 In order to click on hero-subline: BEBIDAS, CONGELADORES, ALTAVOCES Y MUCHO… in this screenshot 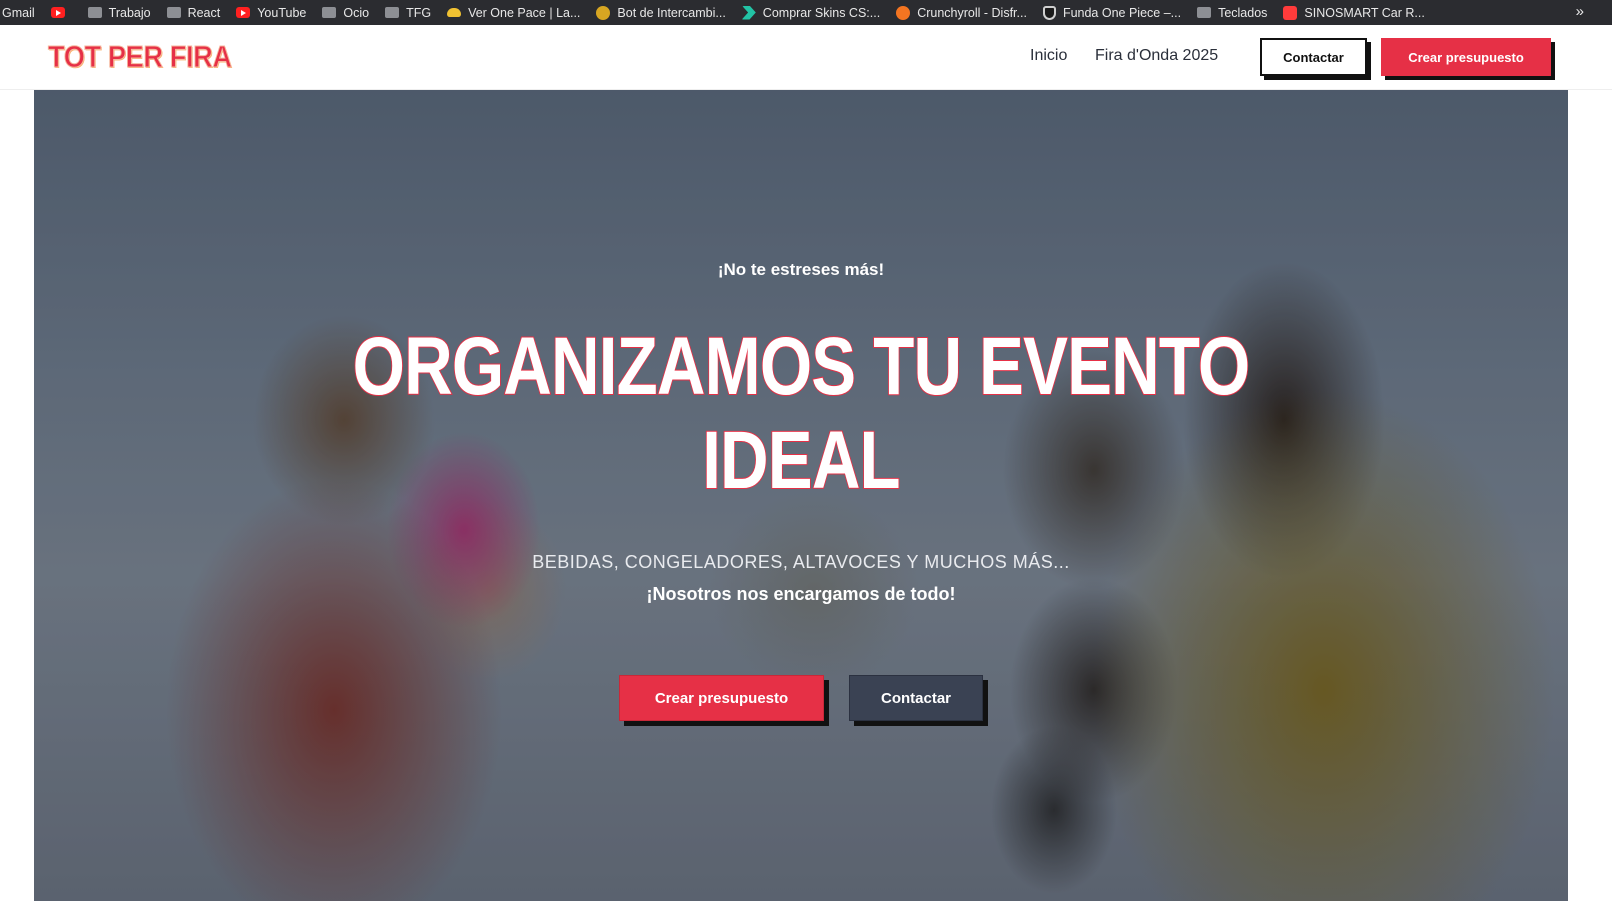, I will do `click(801, 562)`.